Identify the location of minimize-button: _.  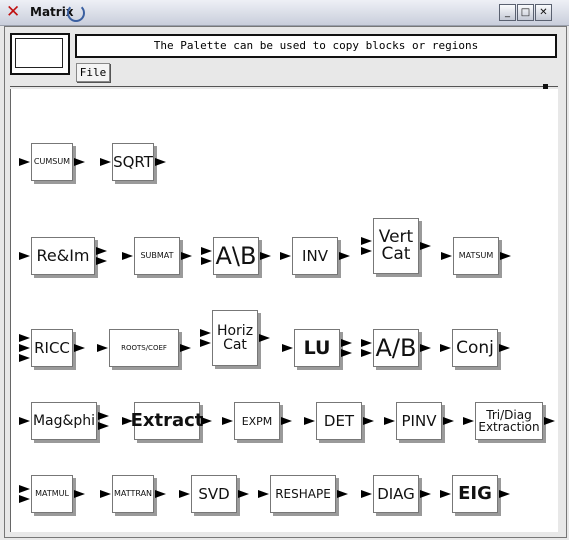
(507, 12).